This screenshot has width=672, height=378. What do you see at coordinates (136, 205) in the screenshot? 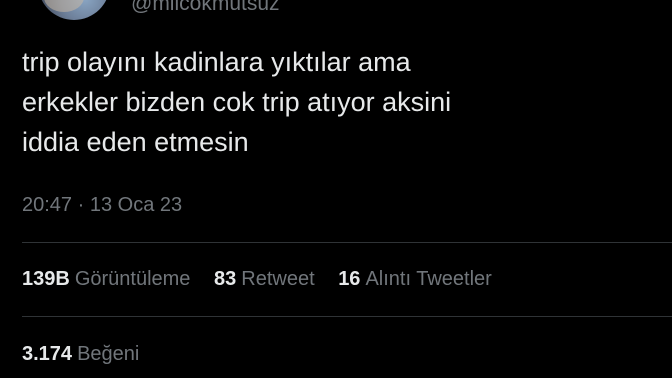
I see `tweet-date: 13 Oca 23` at bounding box center [136, 205].